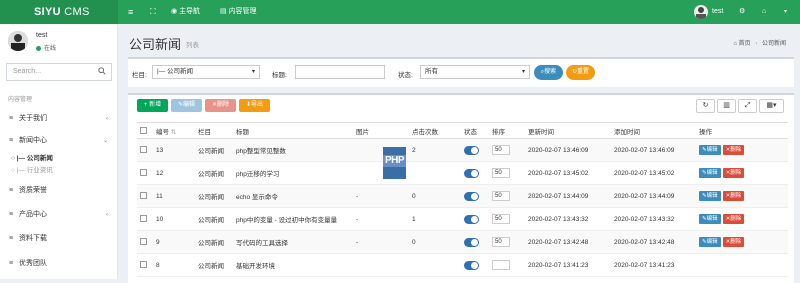  What do you see at coordinates (785, 12) in the screenshot?
I see `dropdown-icon: ▾` at bounding box center [785, 12].